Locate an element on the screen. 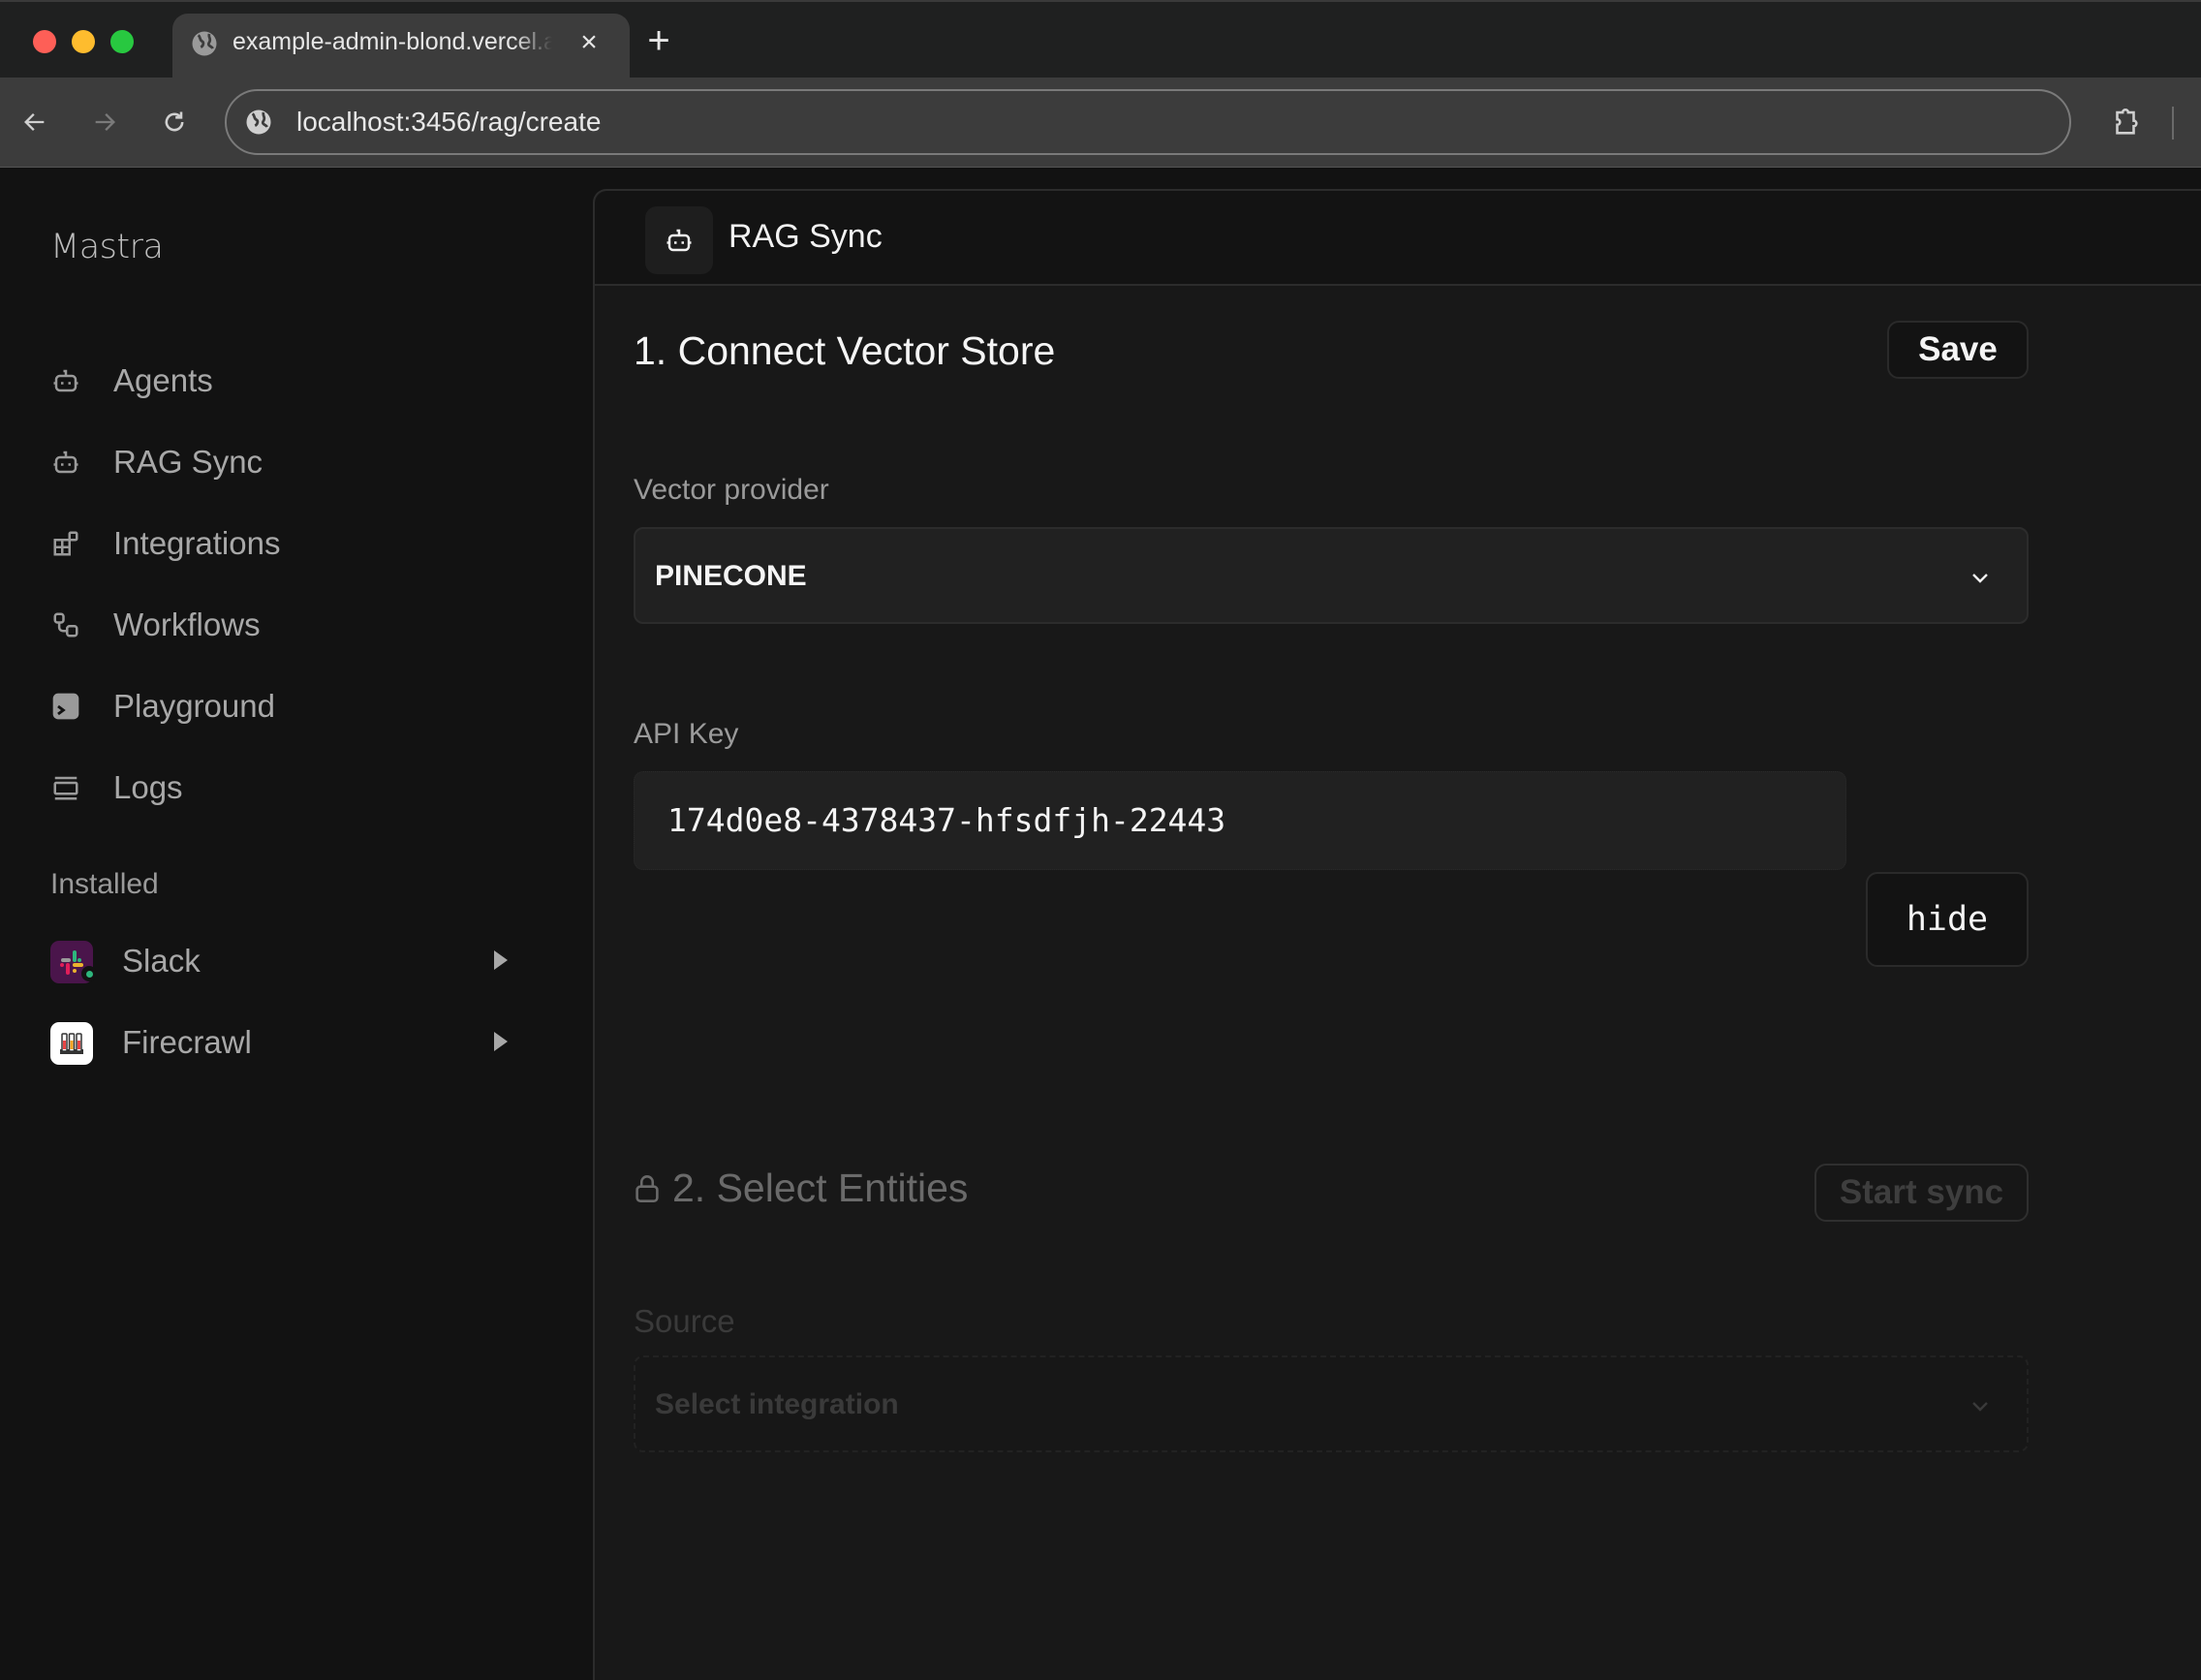 The image size is (2201, 1680). new-tab-button: + is located at coordinates (658, 41).